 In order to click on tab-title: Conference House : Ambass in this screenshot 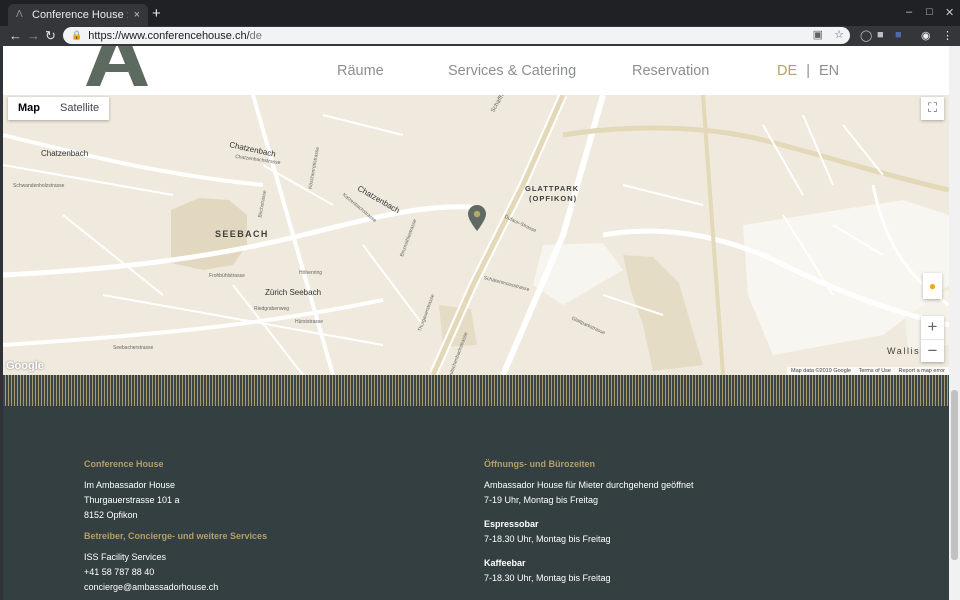, I will do `click(80, 15)`.